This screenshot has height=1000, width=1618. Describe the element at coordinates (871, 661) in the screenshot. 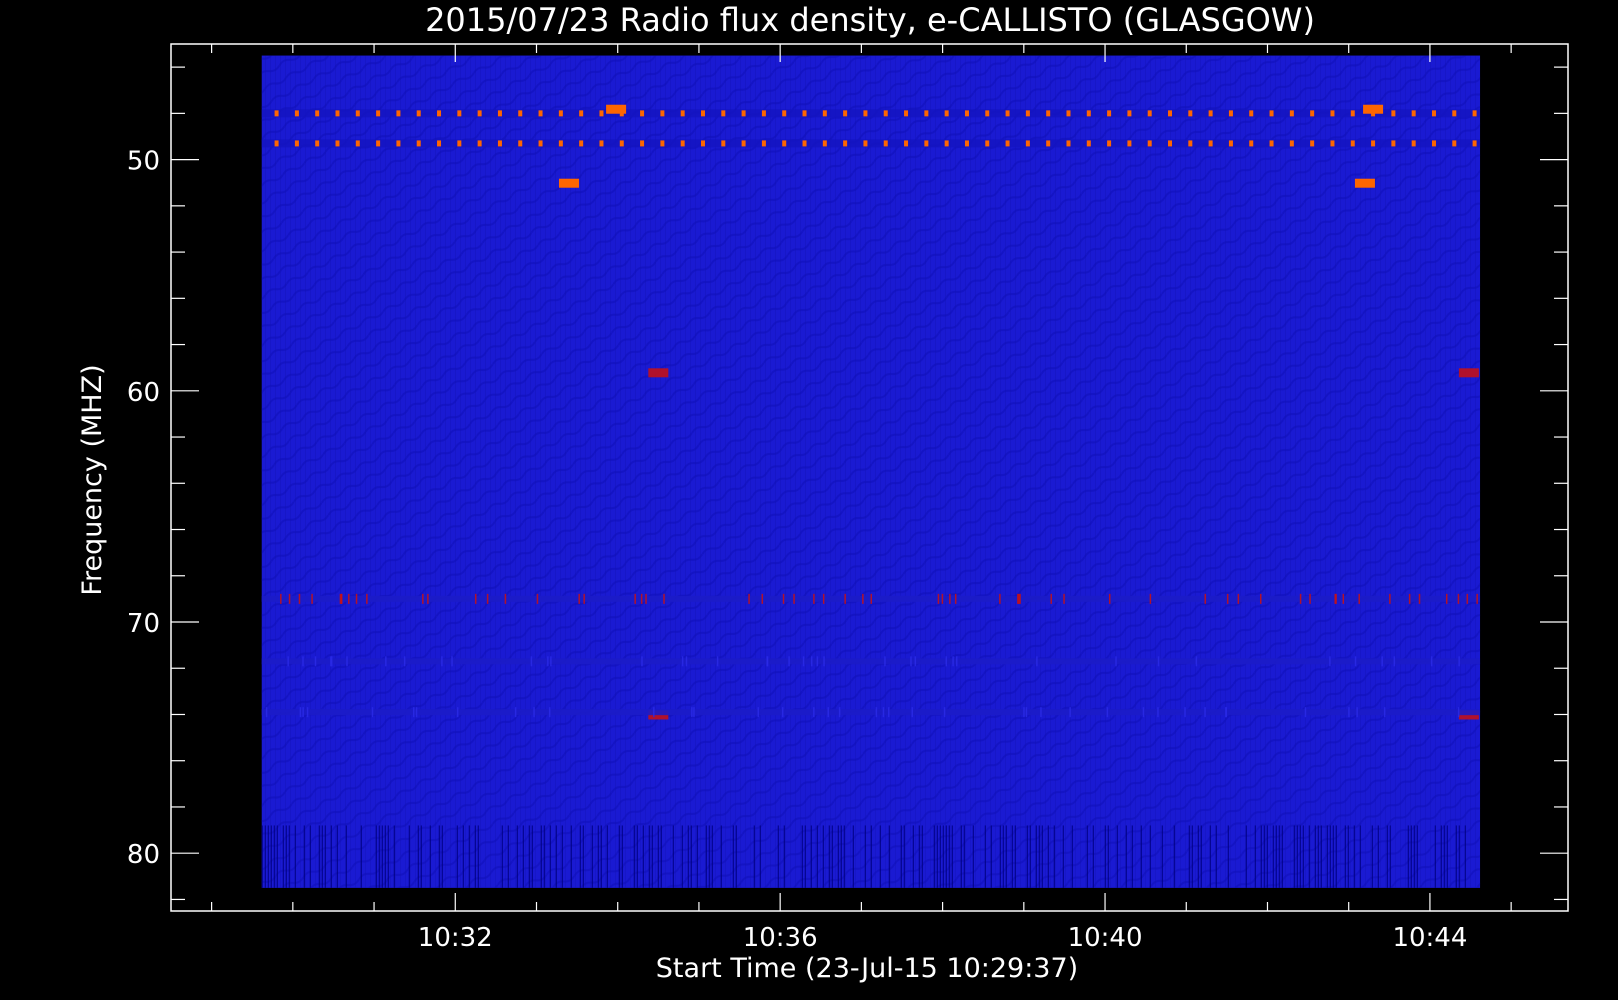

I see `frequency-band` at that location.